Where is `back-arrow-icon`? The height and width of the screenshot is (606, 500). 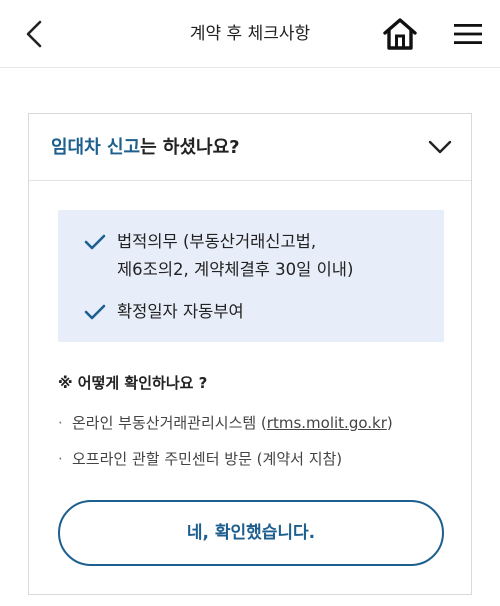
back-arrow-icon is located at coordinates (34, 34).